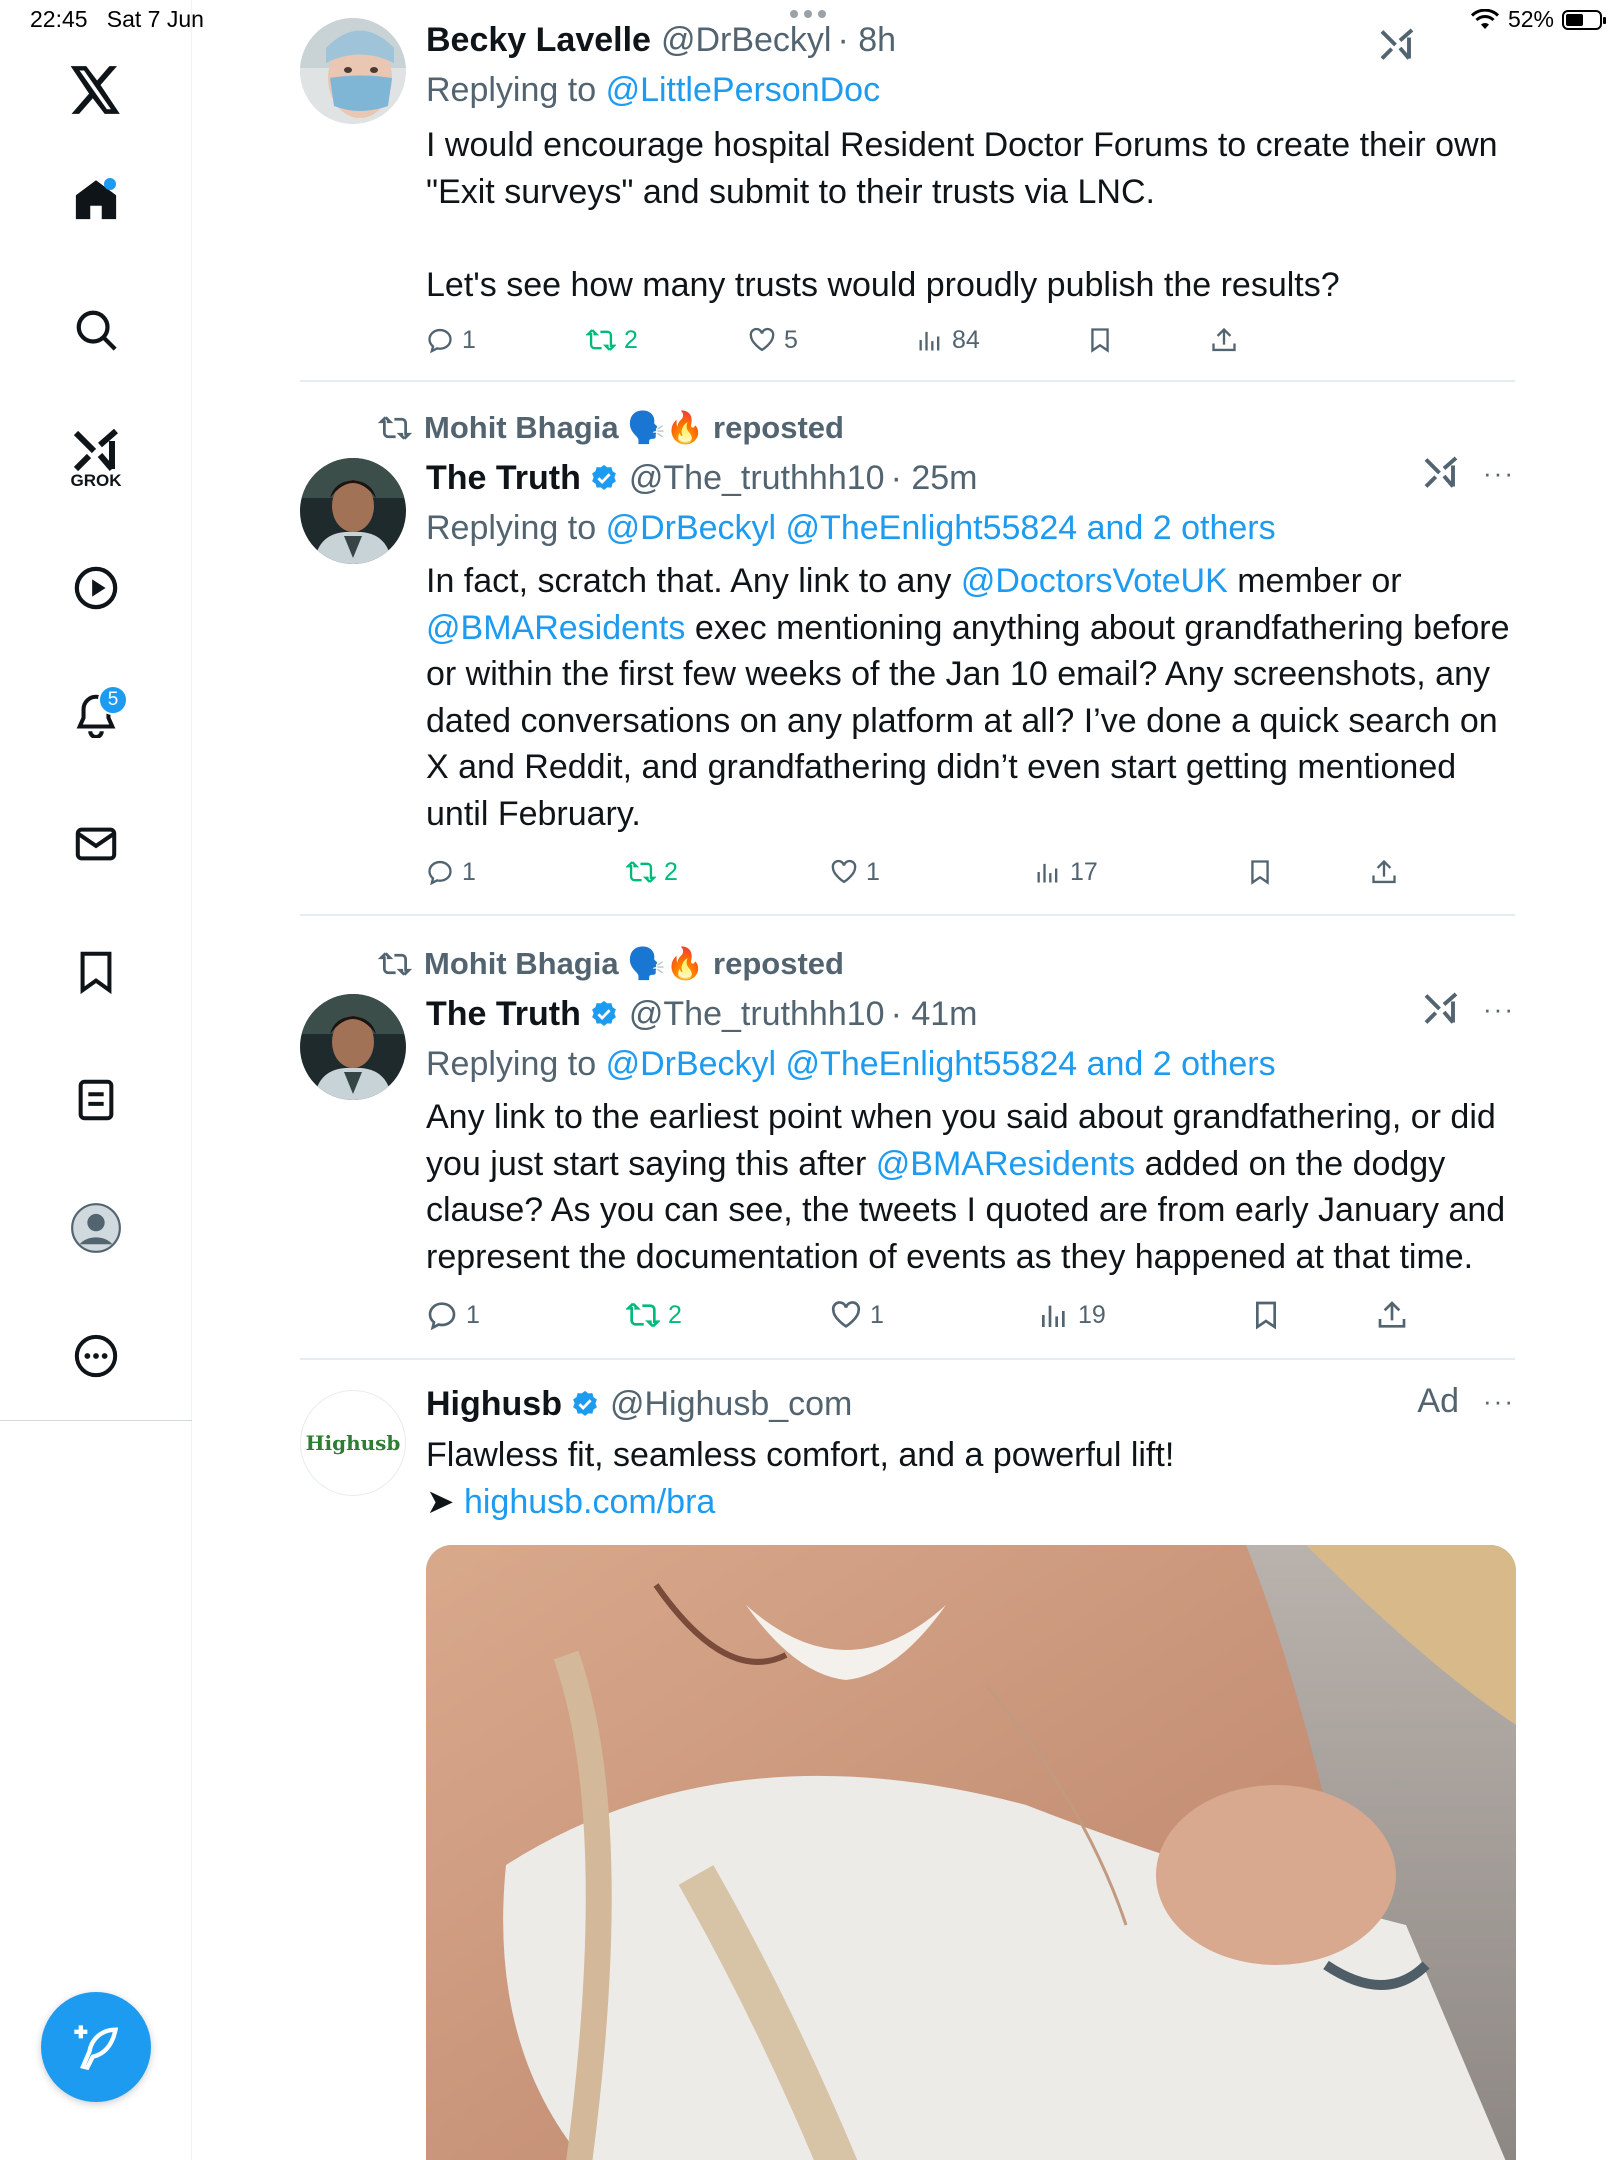 The width and height of the screenshot is (1620, 2160). Describe the element at coordinates (1072, 1315) in the screenshot. I see `views-button: 19` at that location.